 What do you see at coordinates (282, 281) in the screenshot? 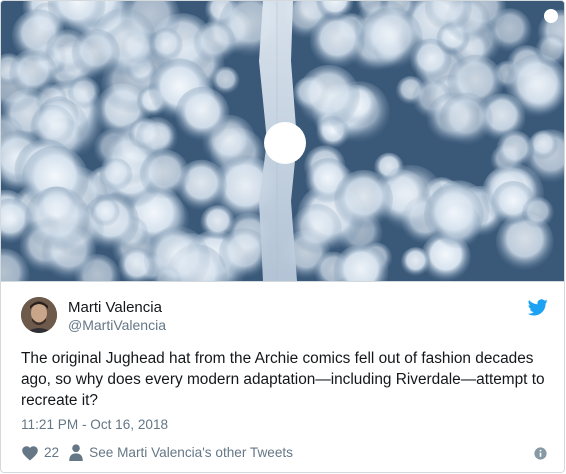
I see `media-divider` at bounding box center [282, 281].